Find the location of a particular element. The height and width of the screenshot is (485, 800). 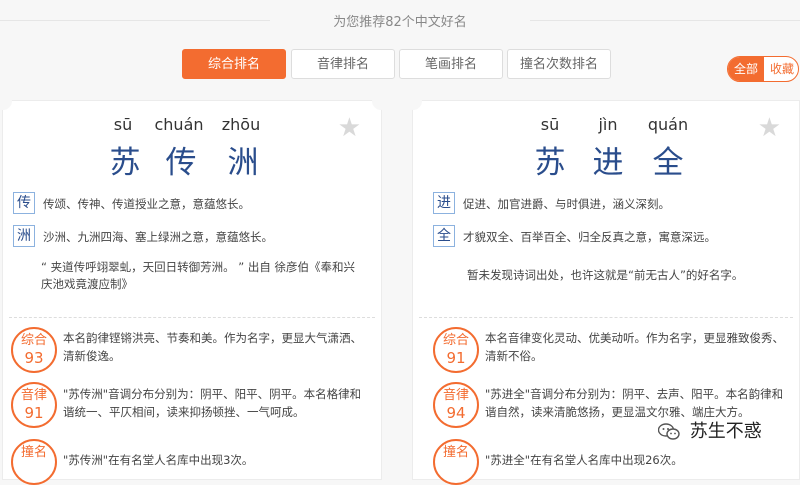

poem-source: 暂未发现诗词出处，也许这就是“前无古人”的好名字。 is located at coordinates (605, 275).